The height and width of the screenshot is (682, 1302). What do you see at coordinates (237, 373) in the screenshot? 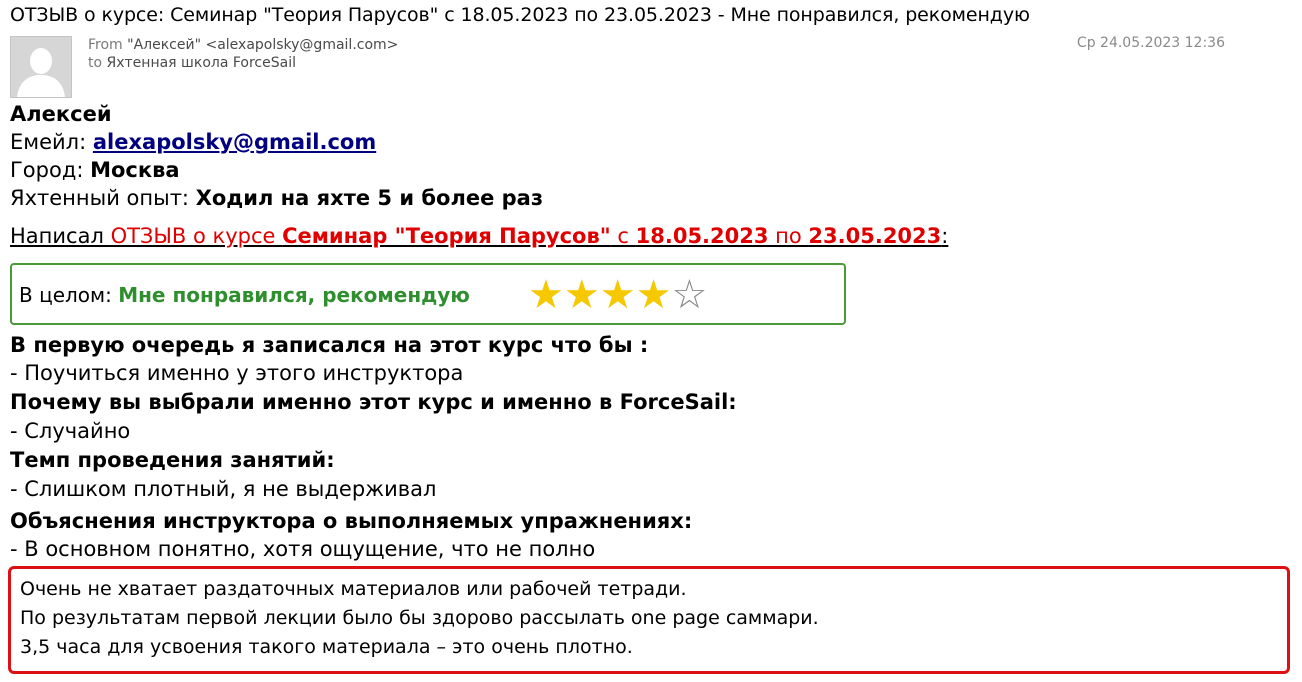
I see `answer-1: - Поучиться именно у этого инструктора` at bounding box center [237, 373].